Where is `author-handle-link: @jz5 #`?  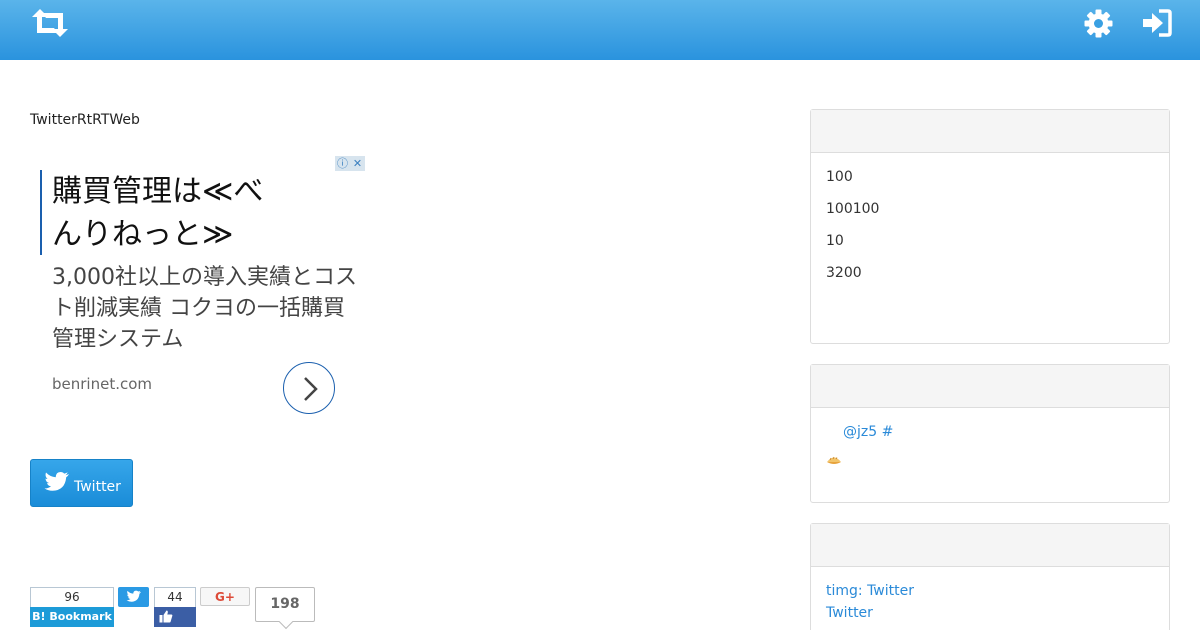 author-handle-link: @jz5 # is located at coordinates (998, 432).